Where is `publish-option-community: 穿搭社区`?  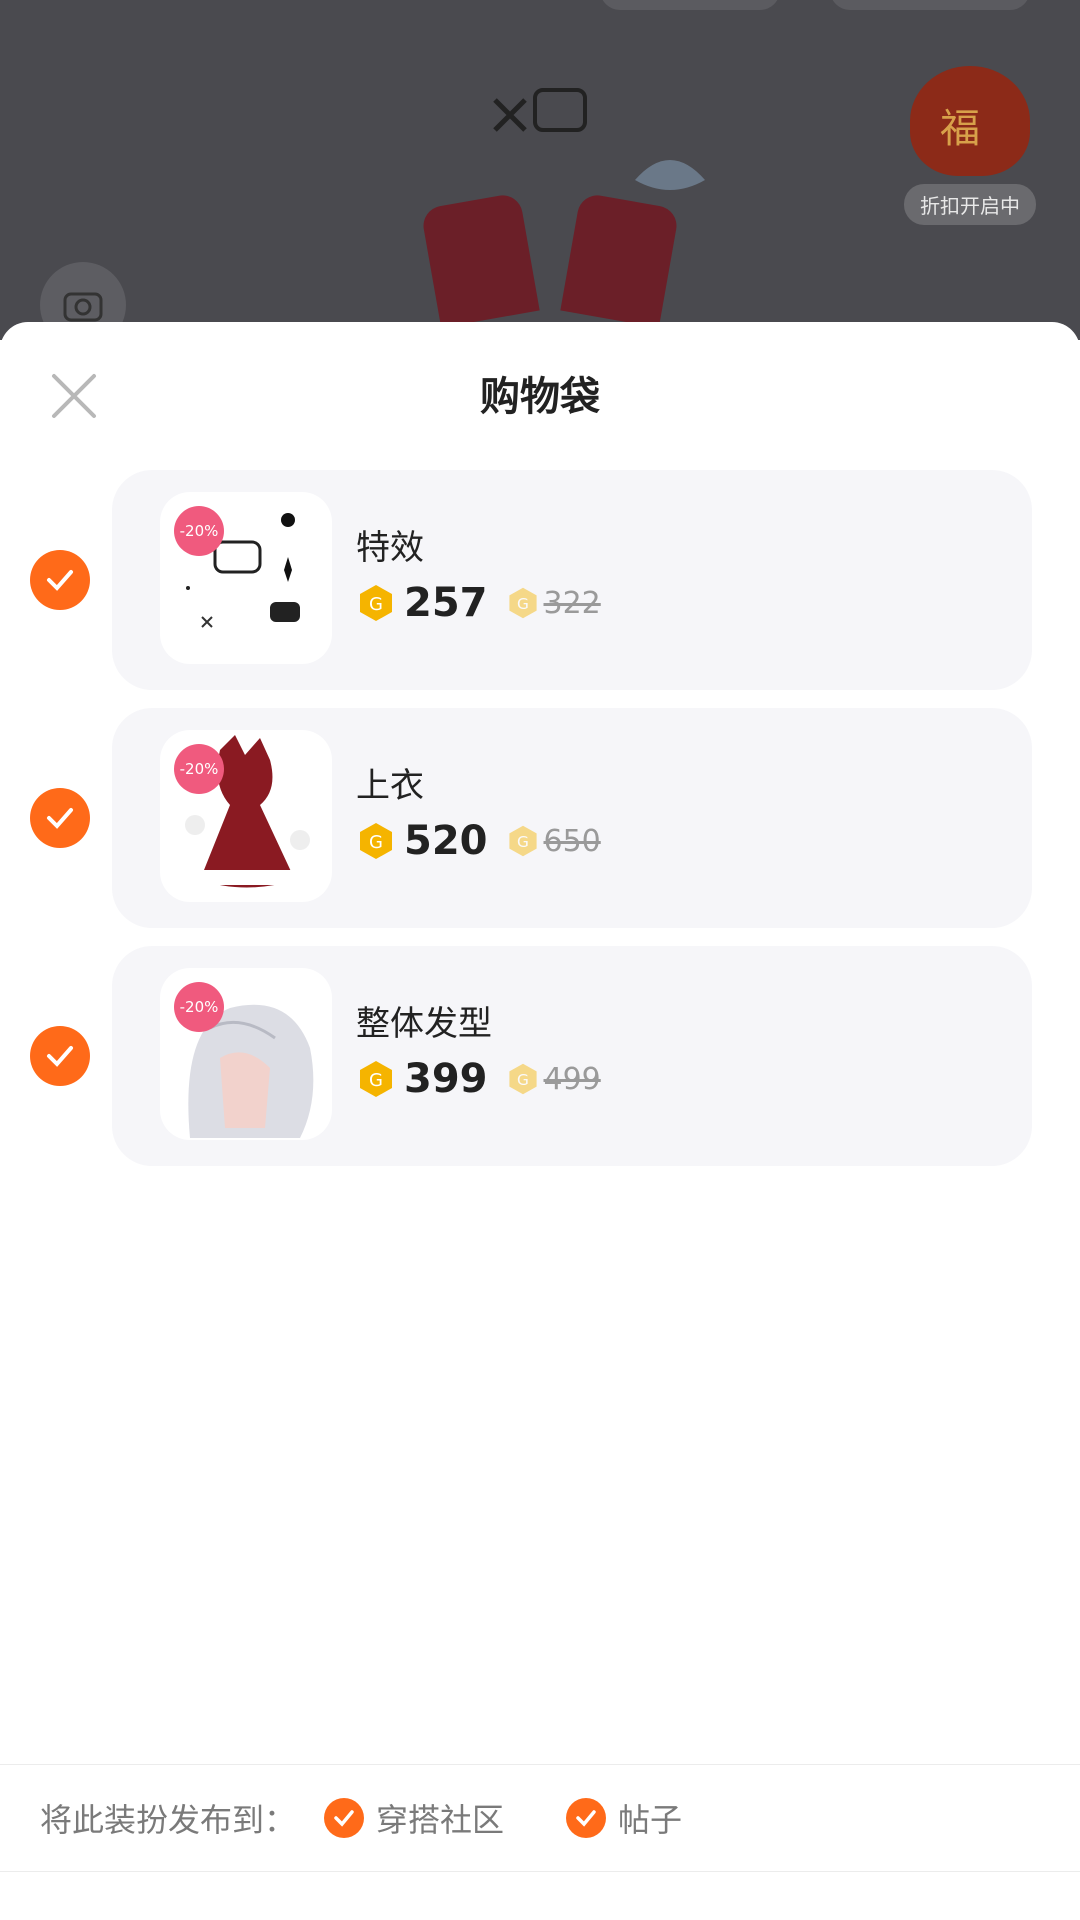 publish-option-community: 穿搭社区 is located at coordinates (414, 1818).